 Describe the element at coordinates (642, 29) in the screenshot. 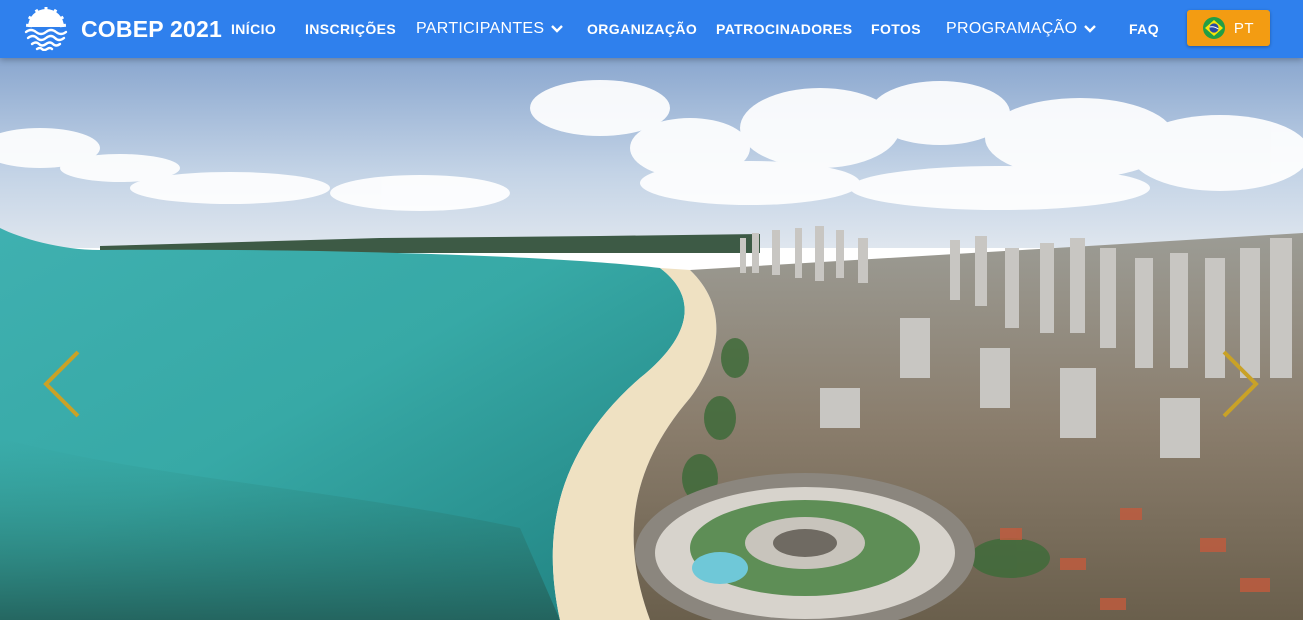

I see `nav-organizacao: ORGANIZAÇÃO` at that location.